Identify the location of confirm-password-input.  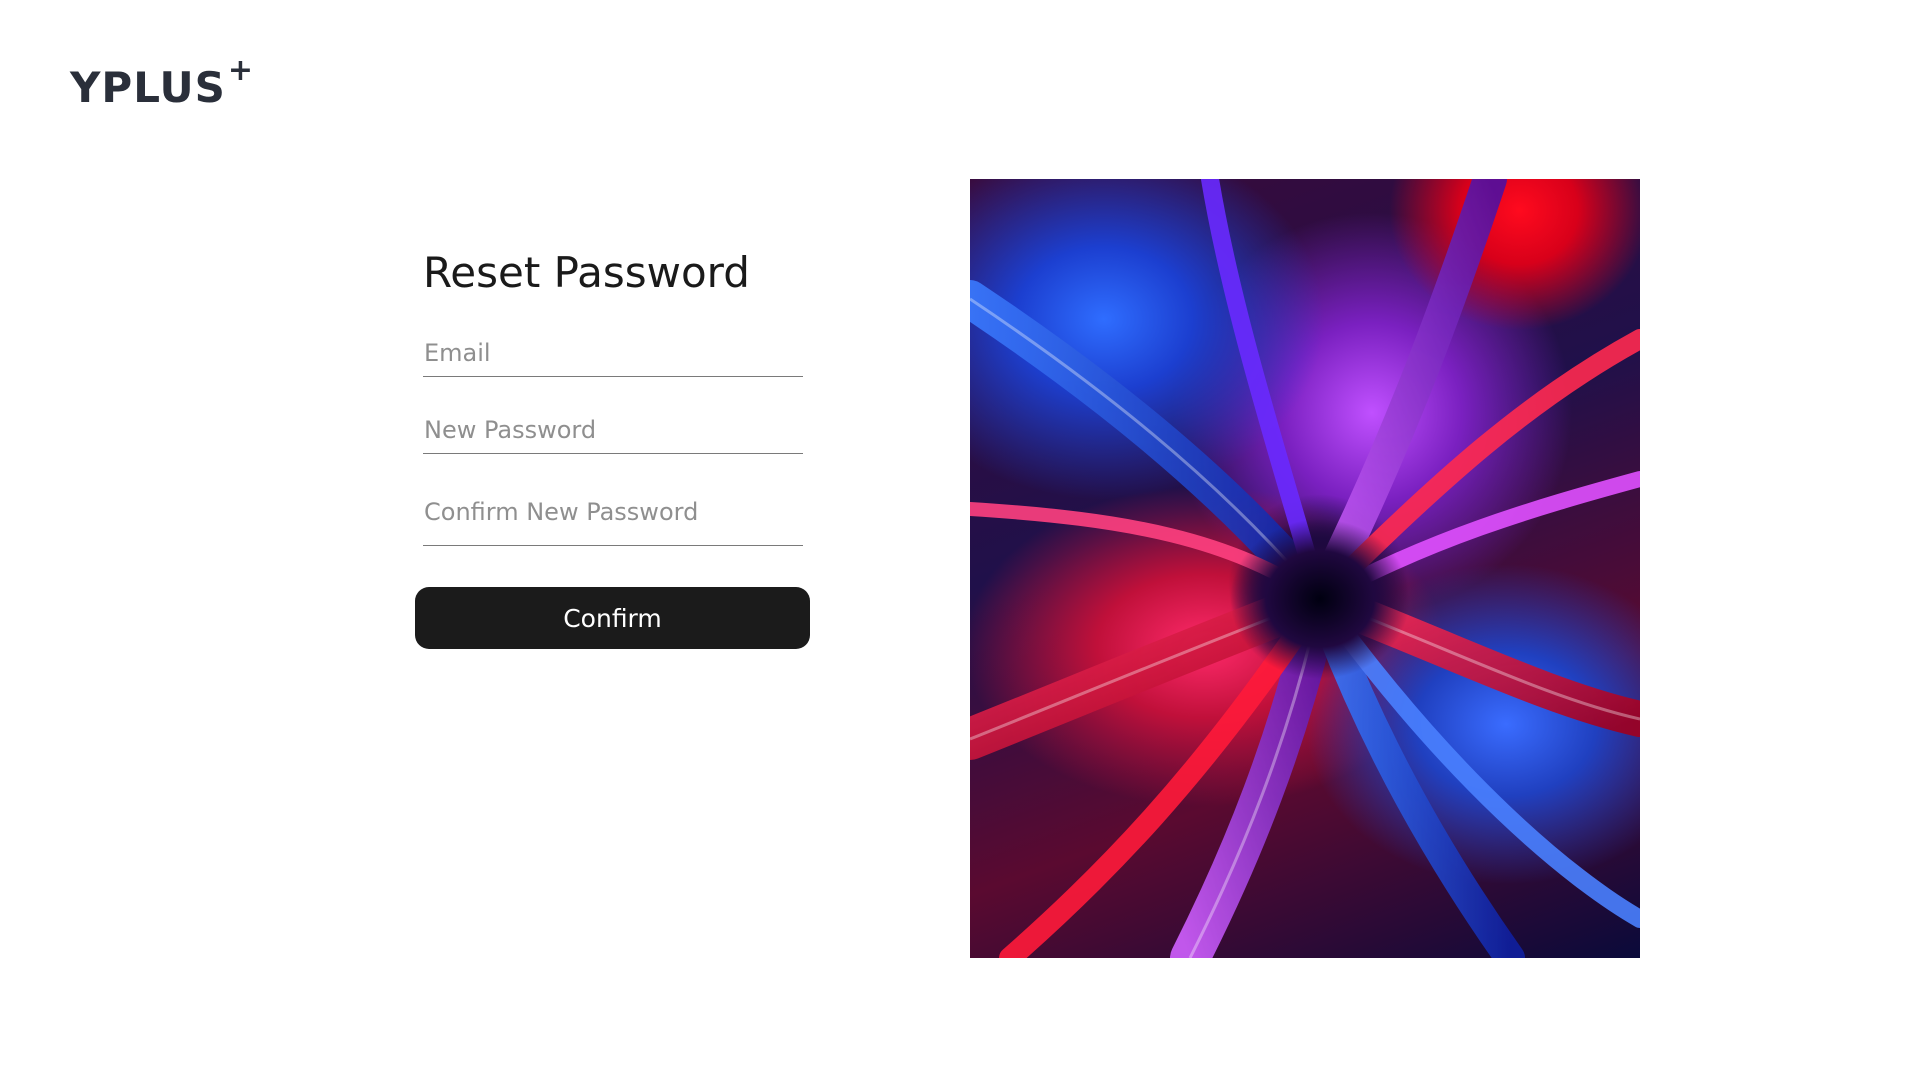
(613, 521).